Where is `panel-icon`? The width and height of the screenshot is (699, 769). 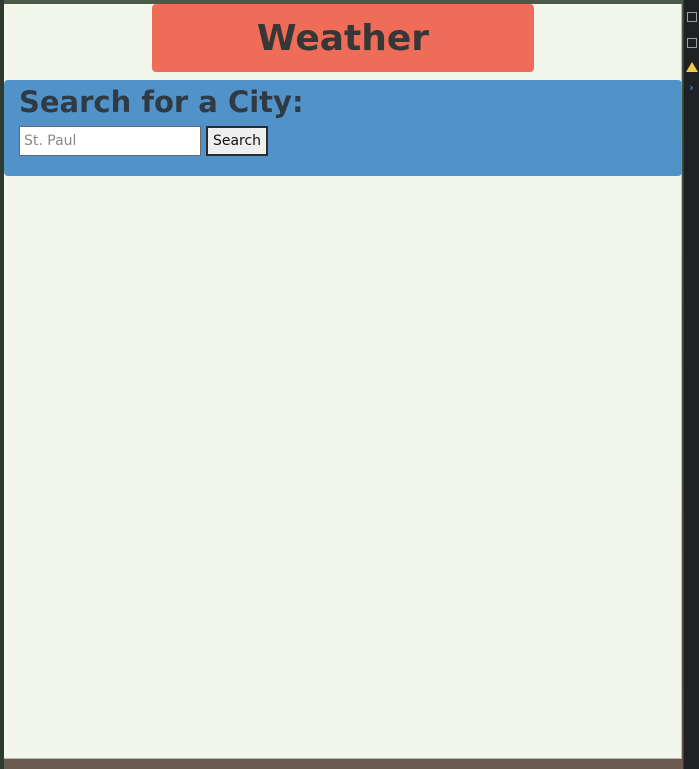 panel-icon is located at coordinates (692, 17).